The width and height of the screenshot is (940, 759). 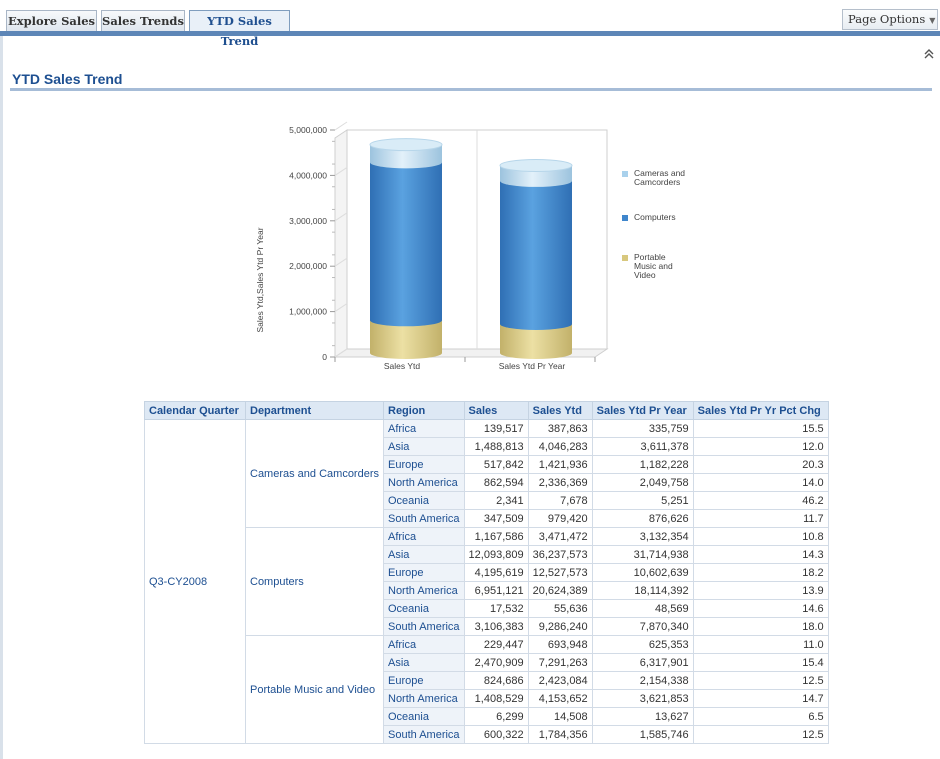 I want to click on sales-ytd-pr-year-cell: 10,602,639, so click(x=642, y=572).